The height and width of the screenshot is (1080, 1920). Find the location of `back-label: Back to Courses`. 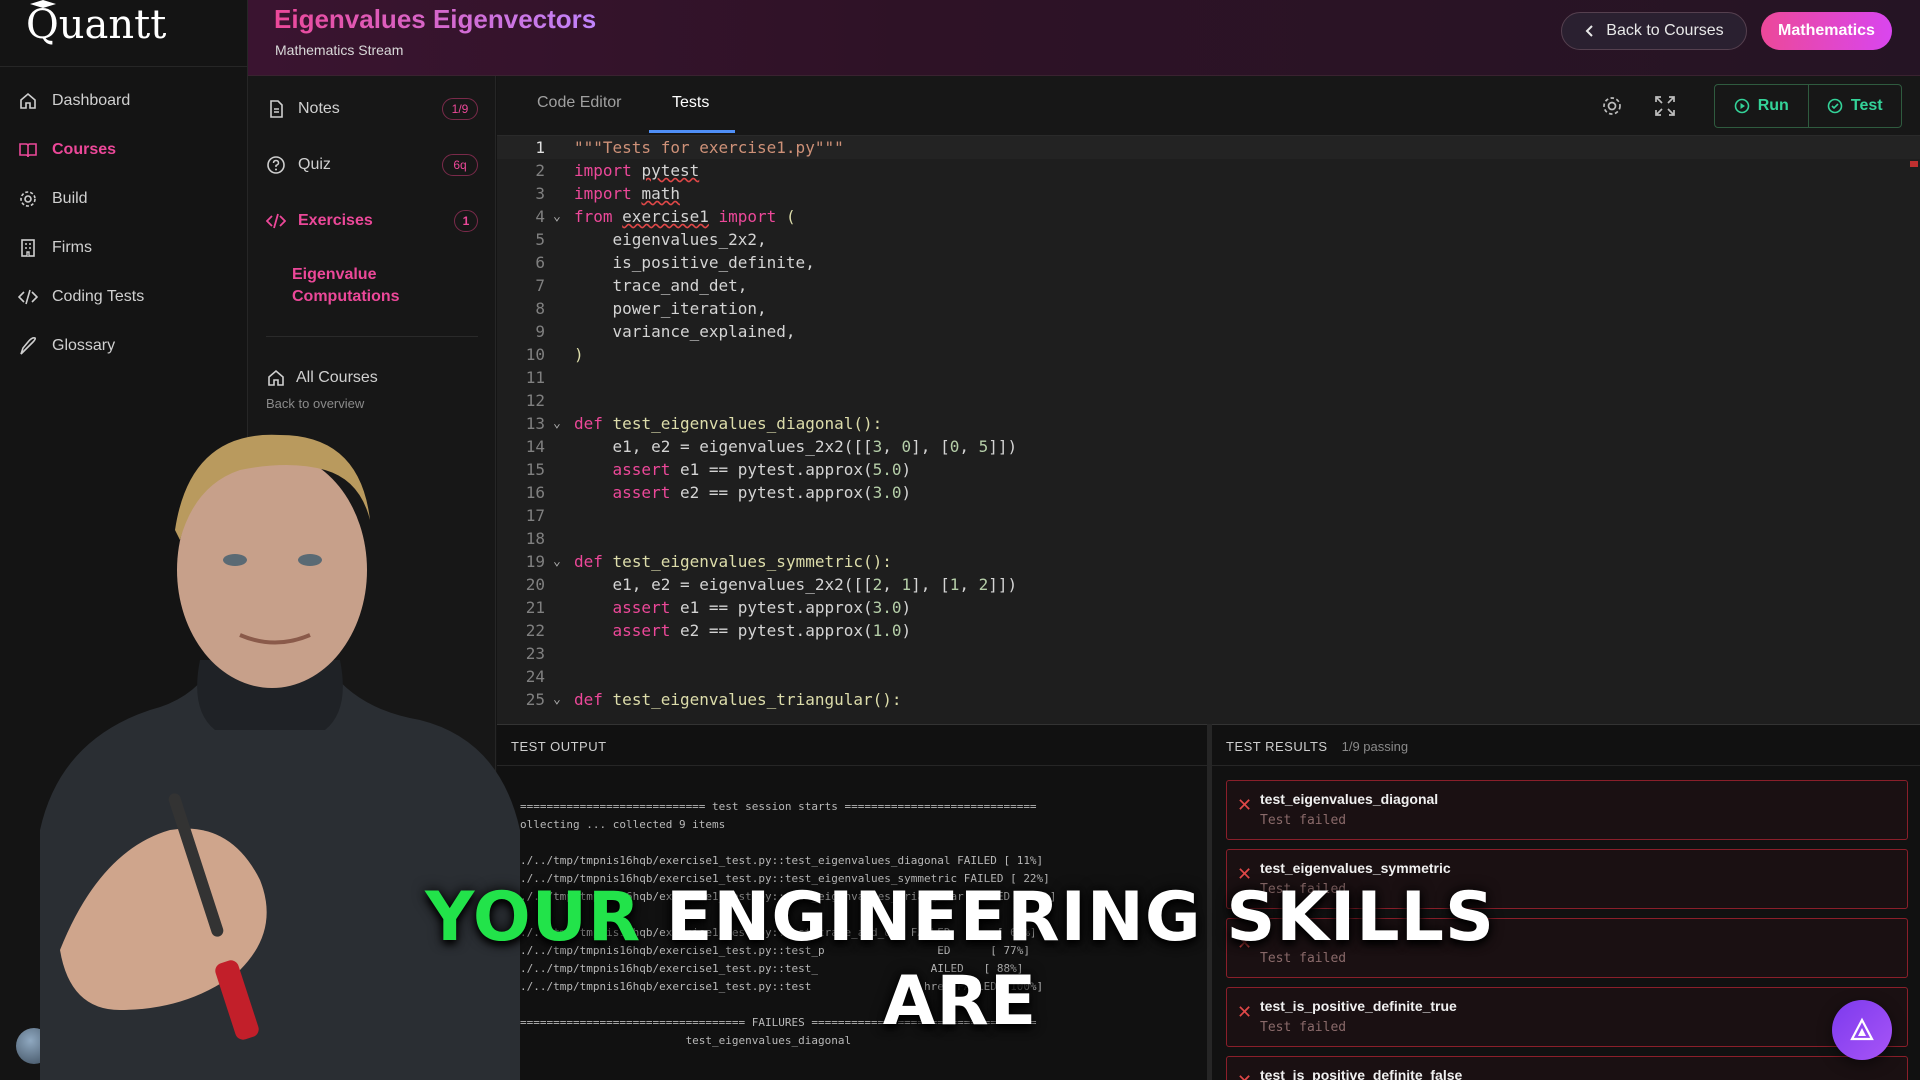

back-label: Back to Courses is located at coordinates (1665, 30).